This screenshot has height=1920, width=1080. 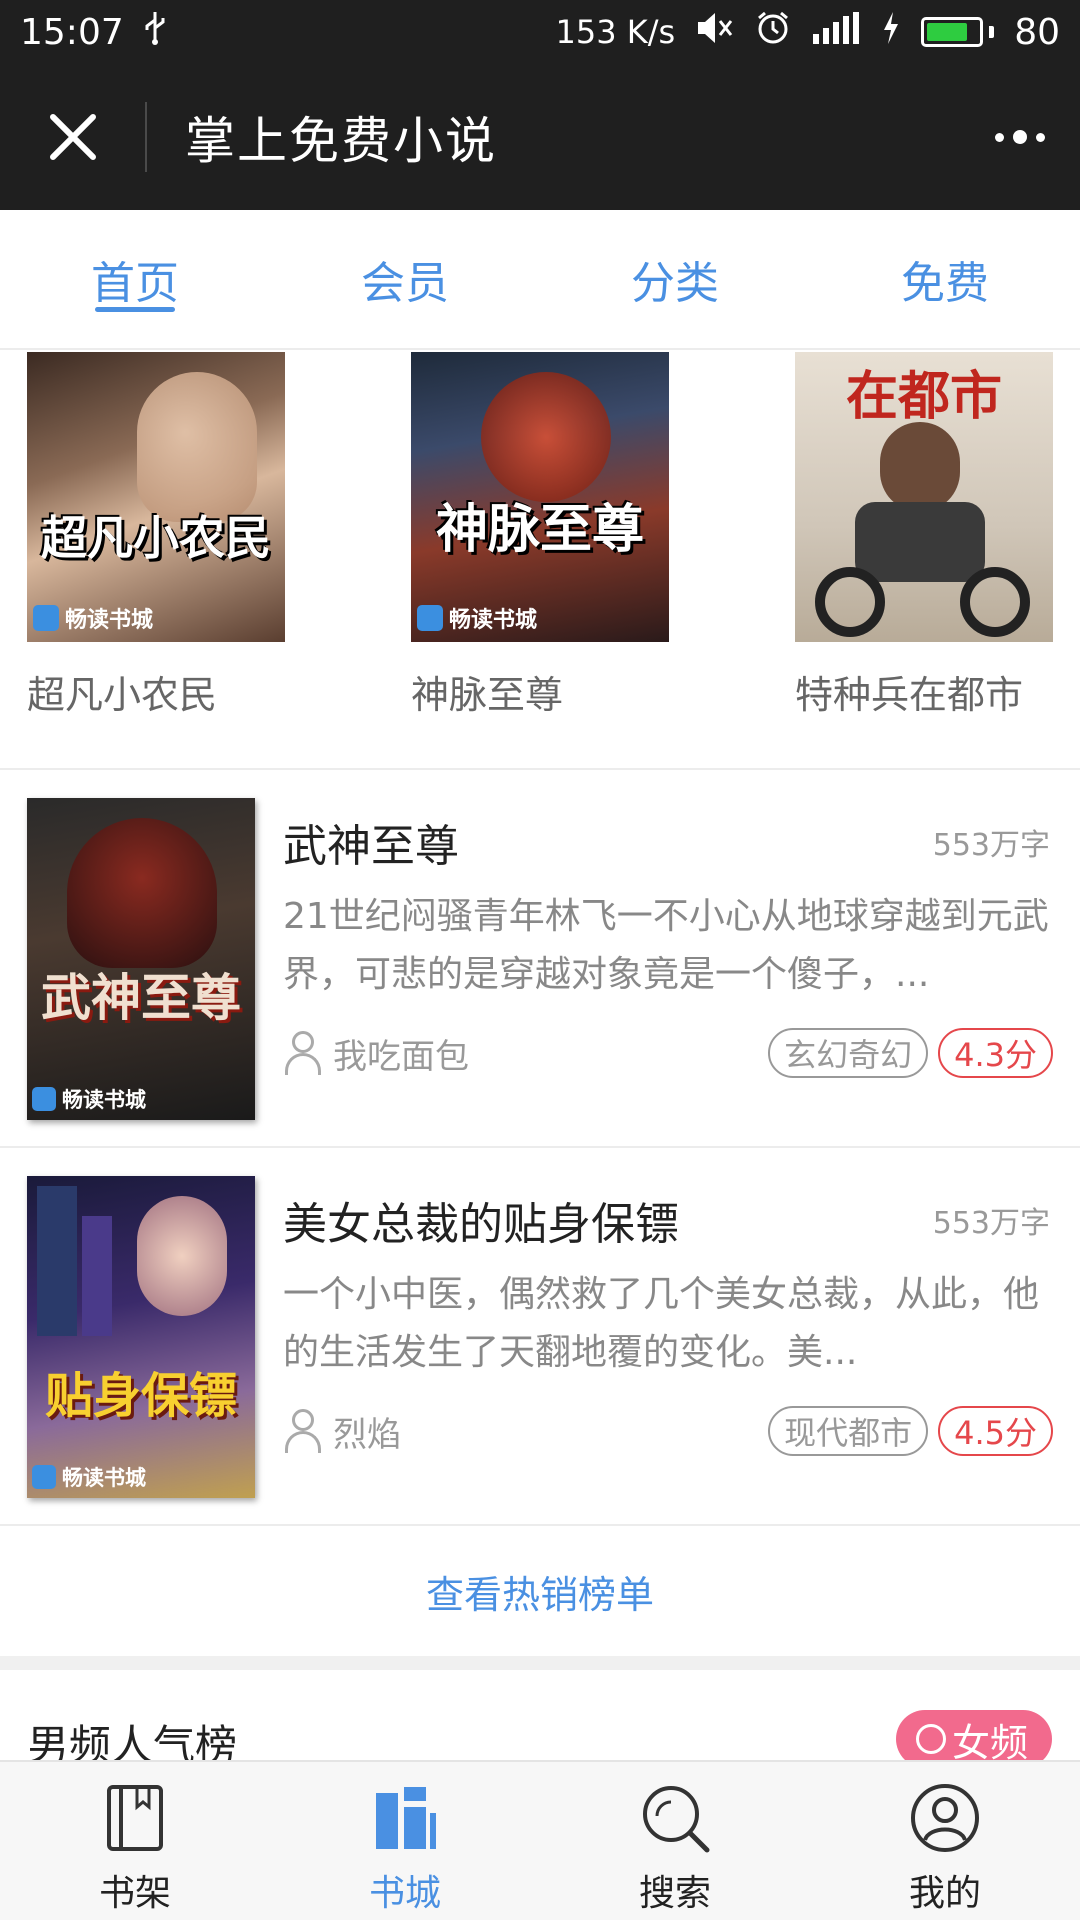 I want to click on genre-tag: 现代都市, so click(x=848, y=1431).